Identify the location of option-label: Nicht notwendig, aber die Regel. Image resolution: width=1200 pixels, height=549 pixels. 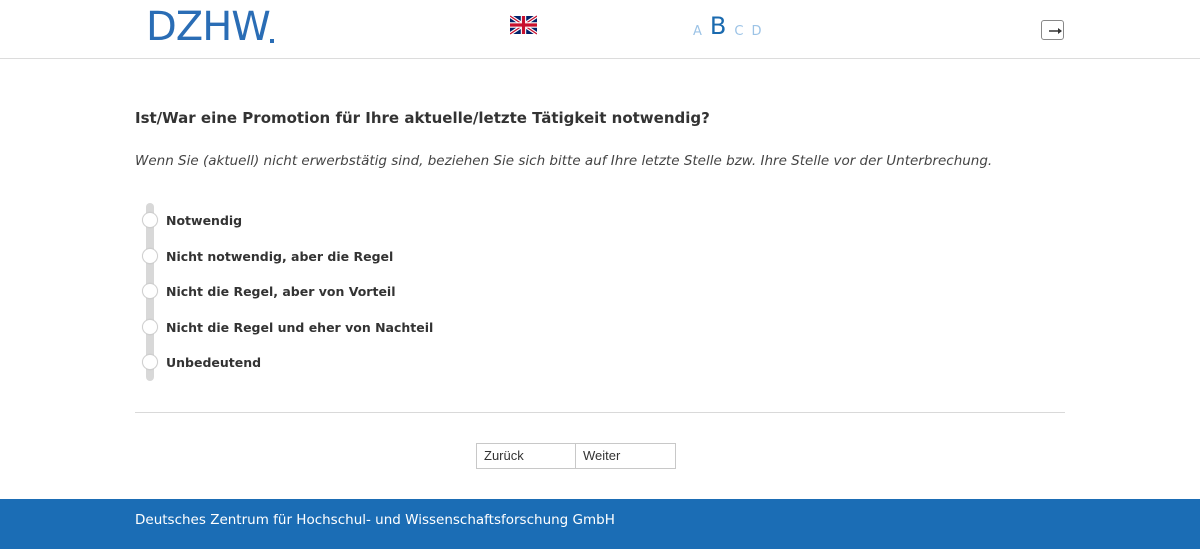
(280, 256).